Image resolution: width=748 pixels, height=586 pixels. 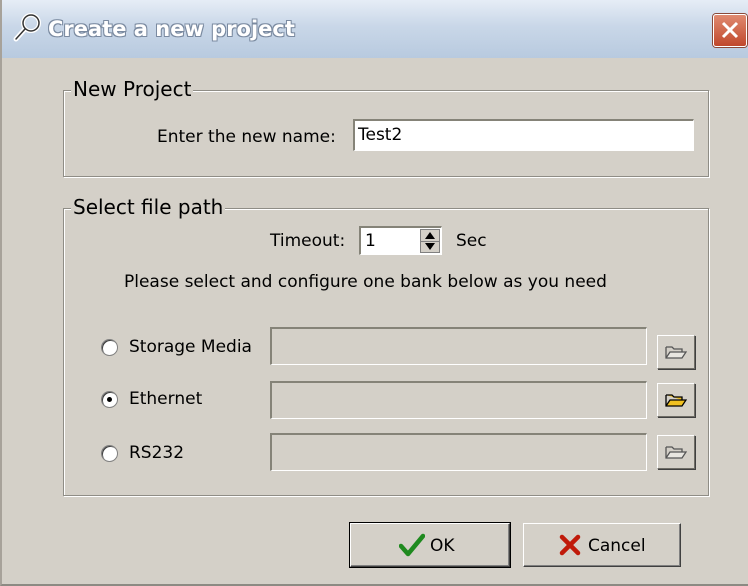 What do you see at coordinates (458, 346) in the screenshot?
I see `storage-media-path-field` at bounding box center [458, 346].